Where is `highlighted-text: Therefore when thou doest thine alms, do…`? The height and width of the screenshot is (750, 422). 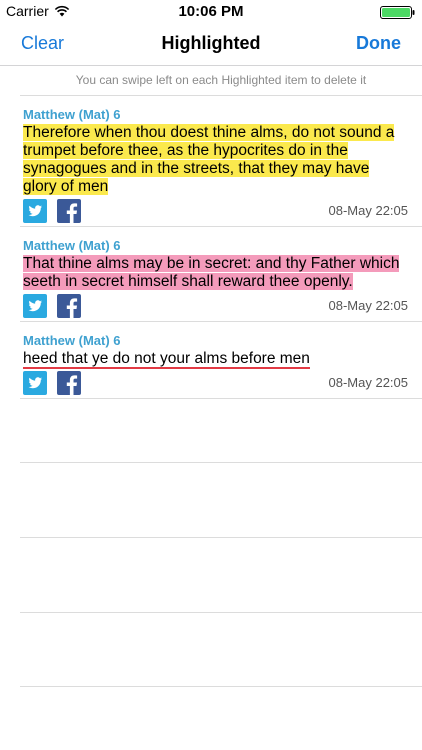 highlighted-text: Therefore when thou doest thine alms, do… is located at coordinates (209, 159).